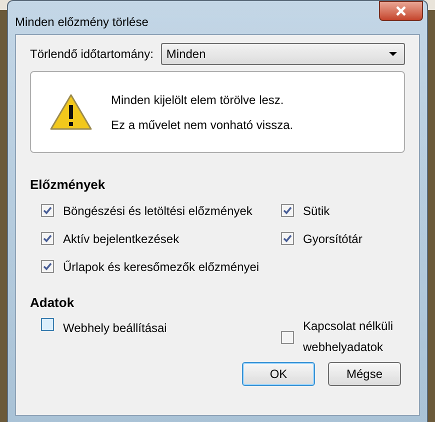  Describe the element at coordinates (198, 100) in the screenshot. I see `warning-text: Minden kijelölt elem törölve lesz.` at that location.